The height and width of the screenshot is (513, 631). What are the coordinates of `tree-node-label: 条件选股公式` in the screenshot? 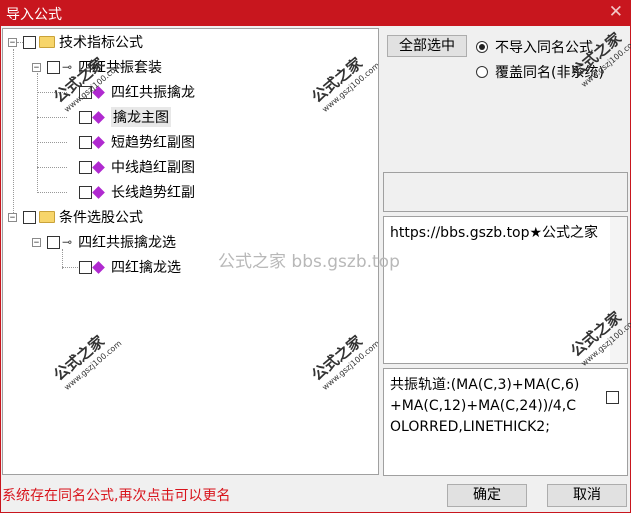 It's located at (101, 218).